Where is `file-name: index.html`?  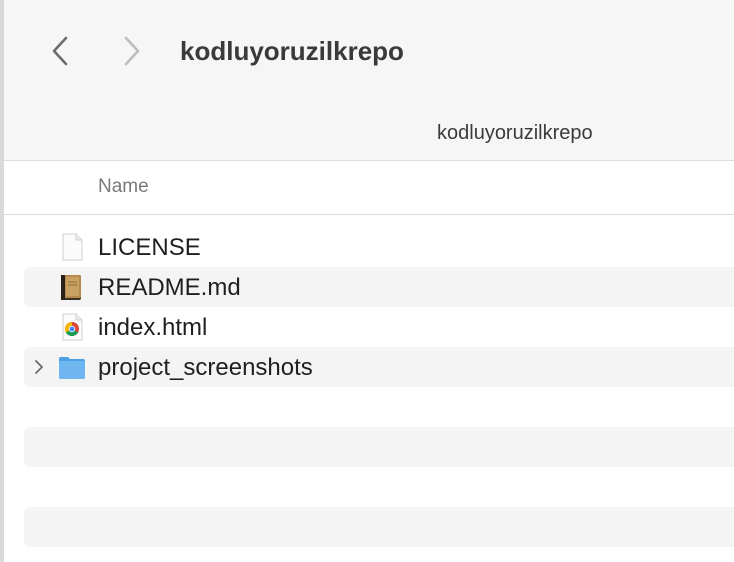 file-name: index.html is located at coordinates (153, 327).